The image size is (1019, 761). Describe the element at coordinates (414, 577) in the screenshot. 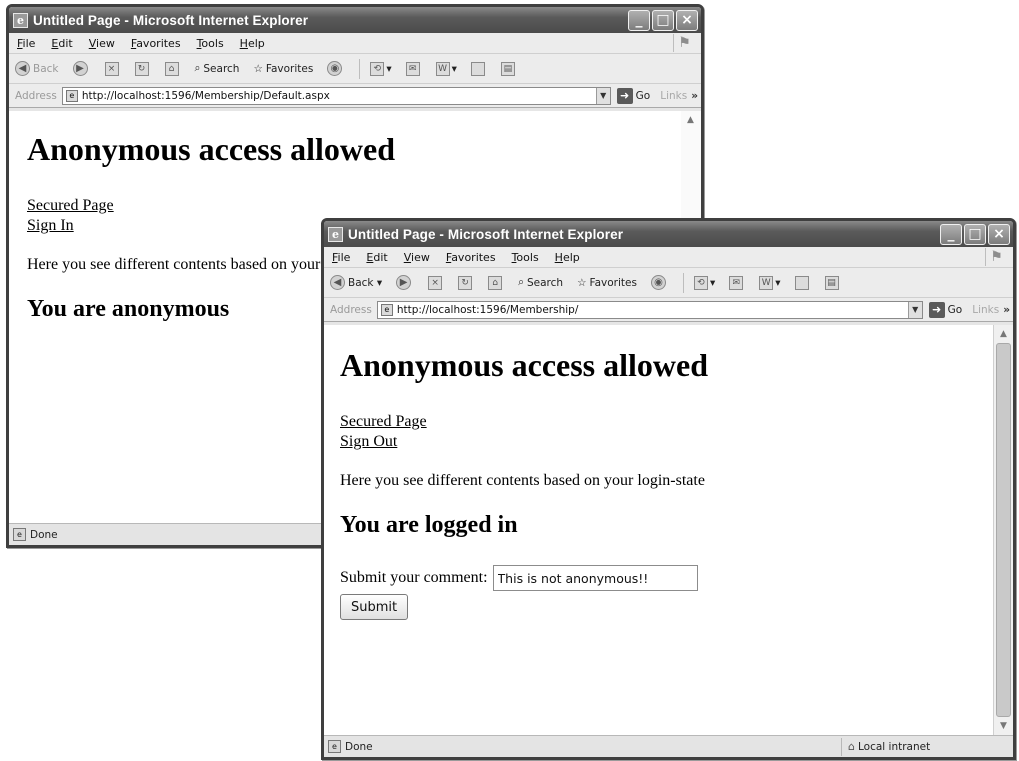

I see `comment-label: Submit your comment:` at that location.